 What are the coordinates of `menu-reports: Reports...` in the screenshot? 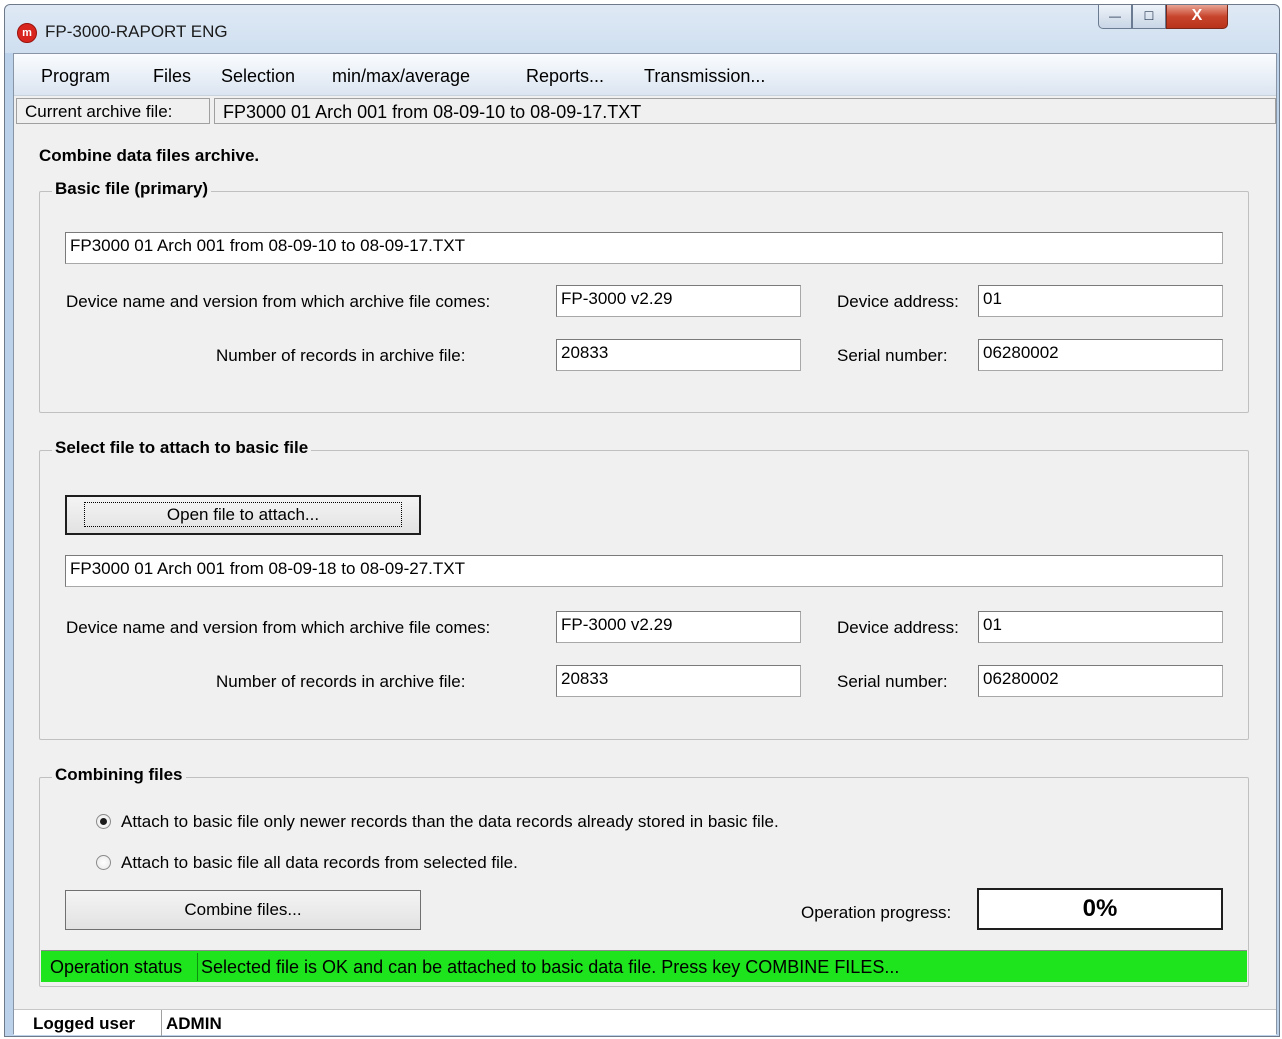 It's located at (565, 76).